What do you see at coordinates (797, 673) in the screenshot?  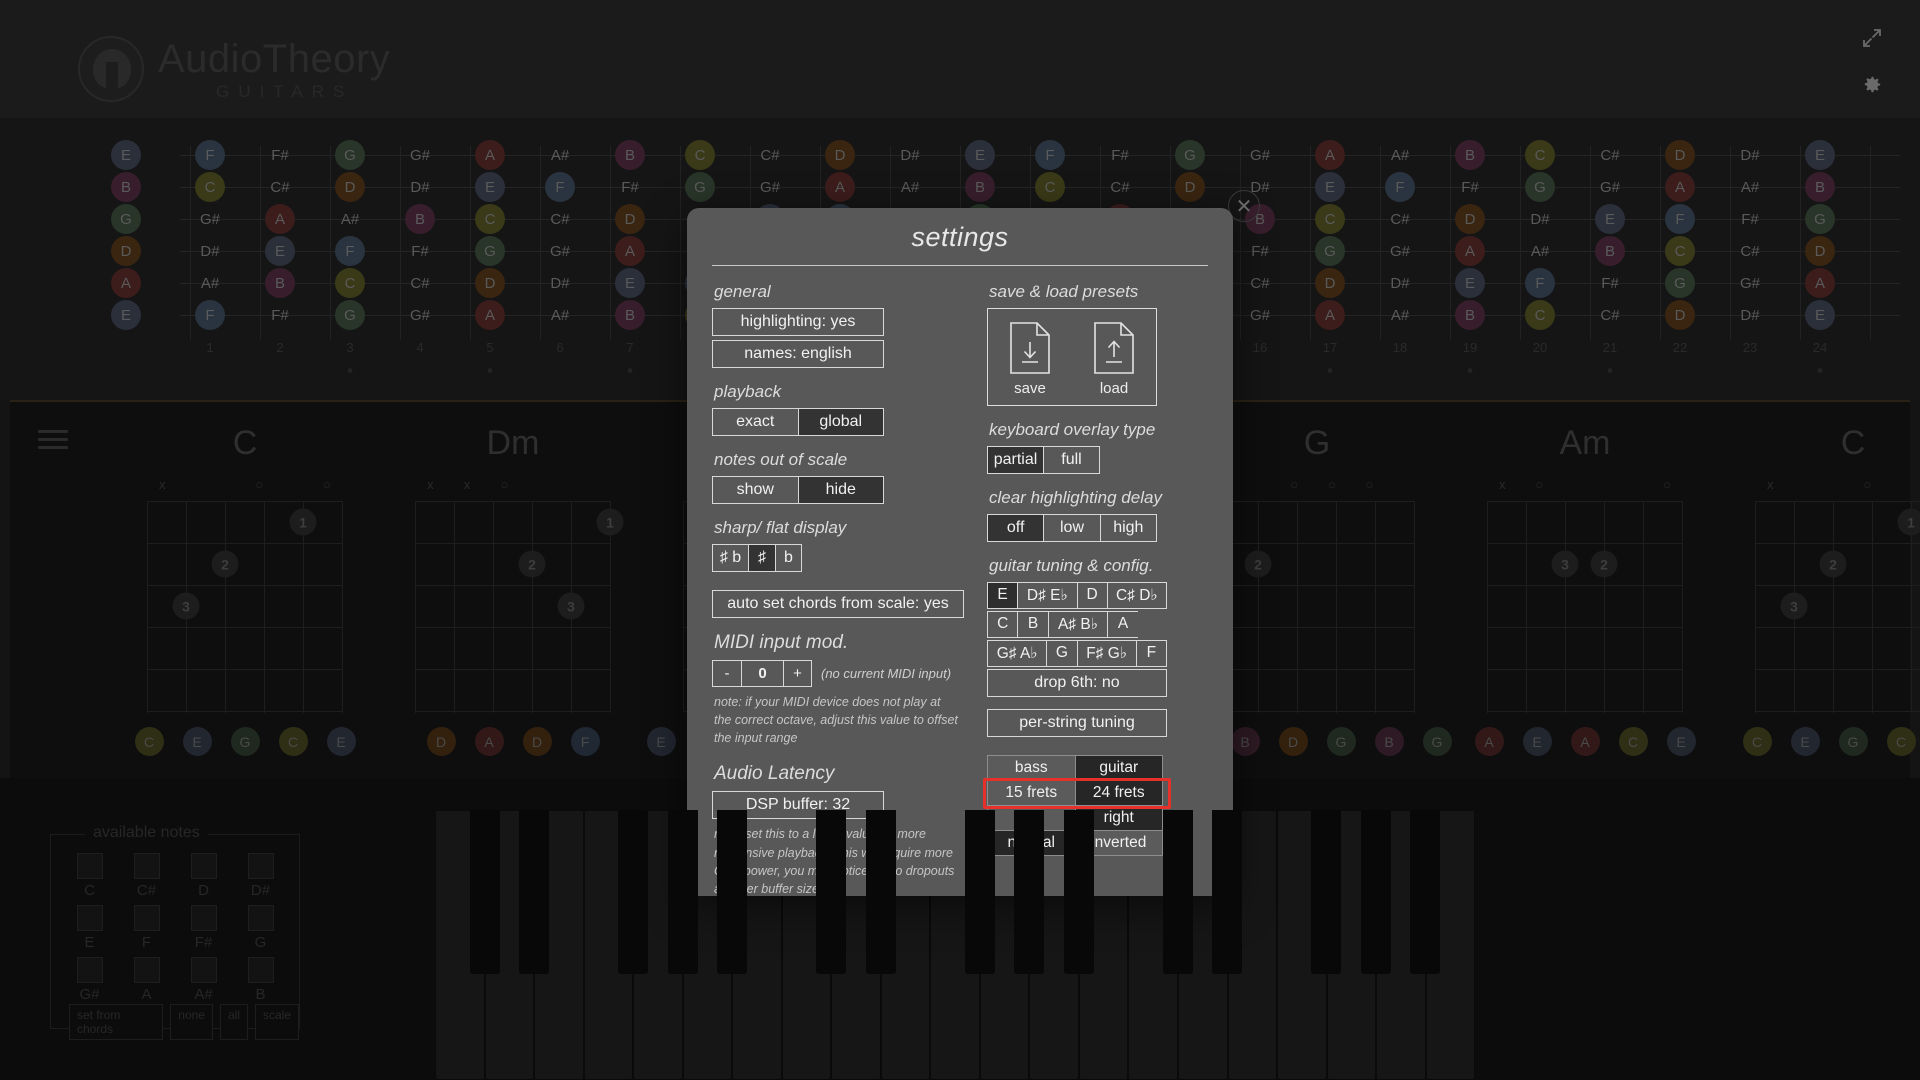 I see `midi-increment-button: +` at bounding box center [797, 673].